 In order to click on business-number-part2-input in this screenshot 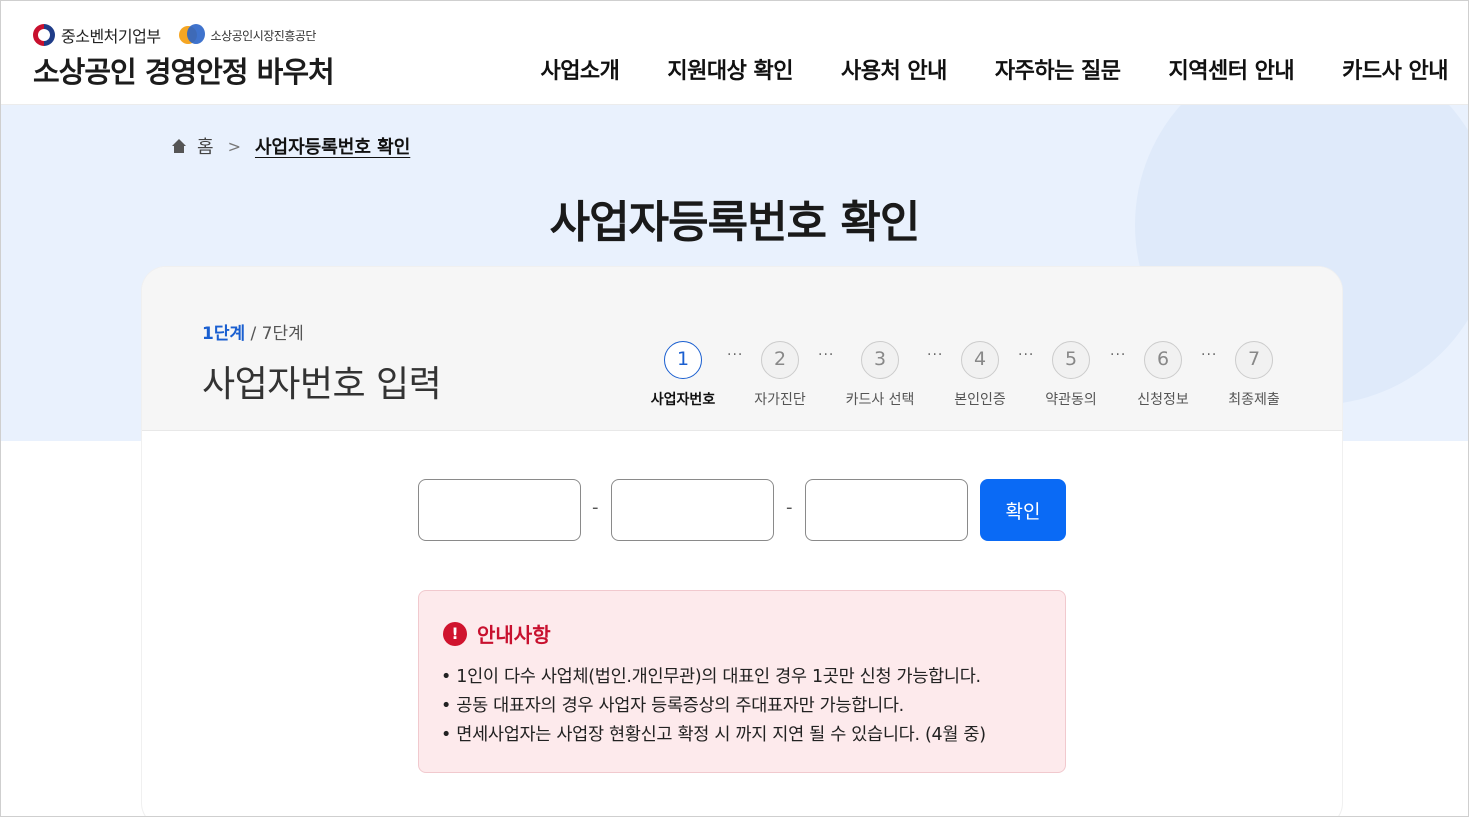, I will do `click(692, 510)`.